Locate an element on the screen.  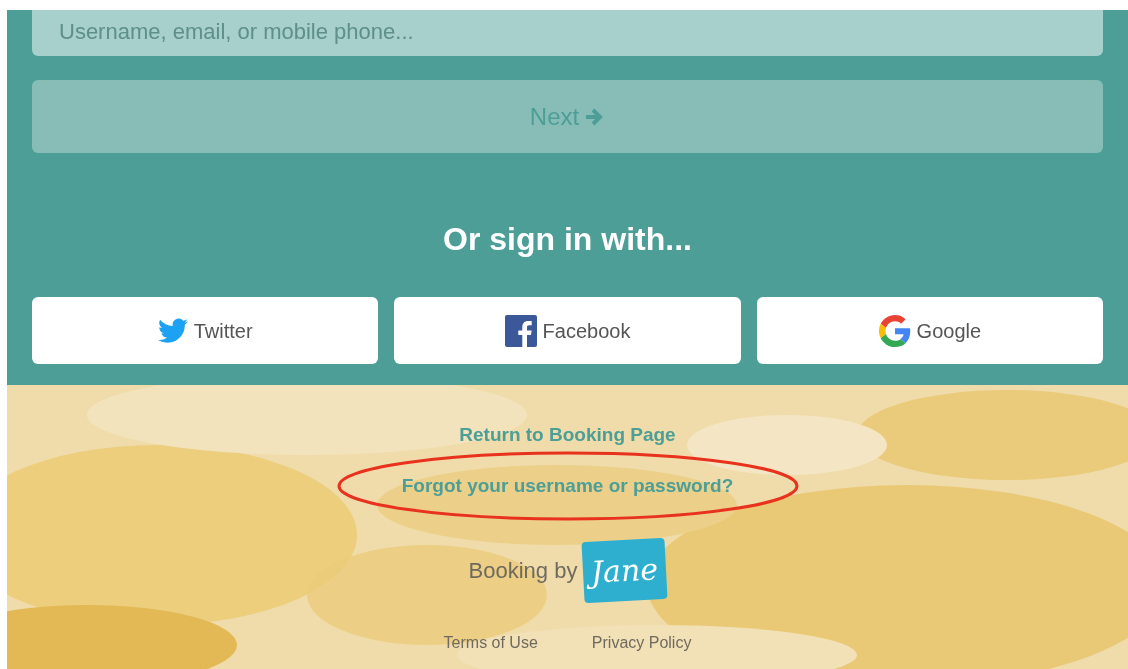
sign-in-button: Google is located at coordinates (929, 330).